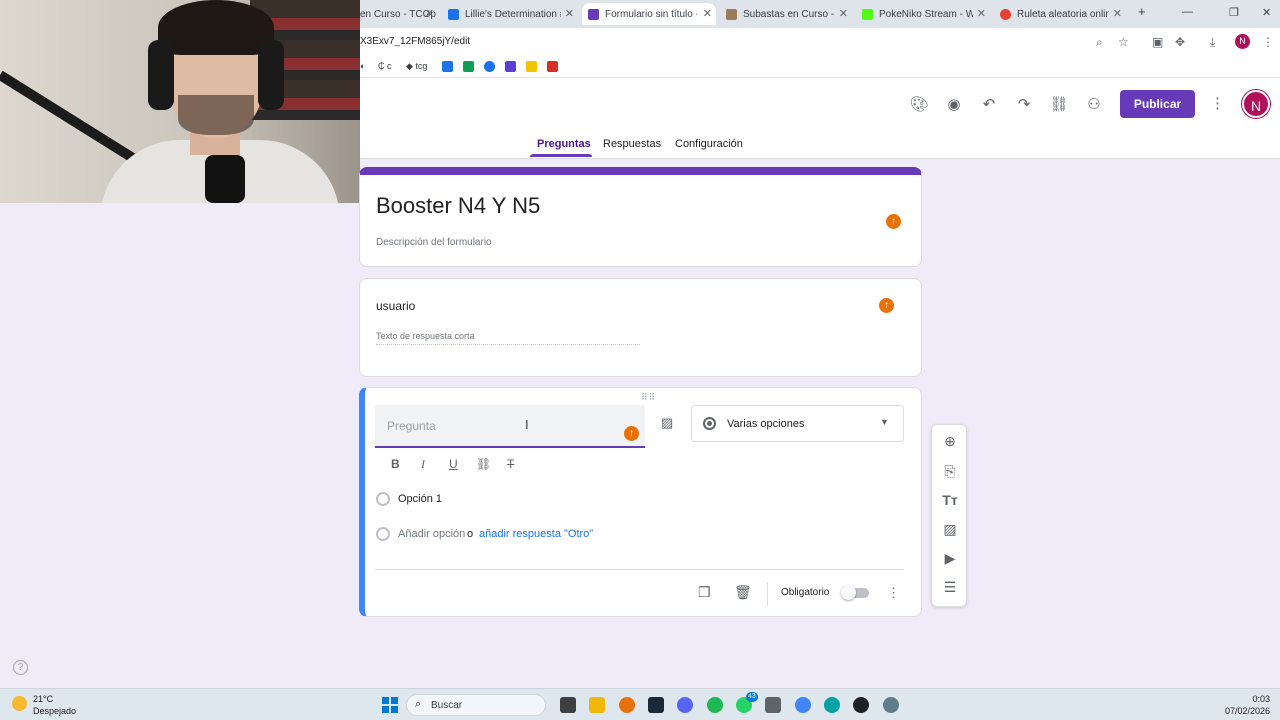 The width and height of the screenshot is (1280, 720). I want to click on tab-preguntas: Preguntas, so click(564, 144).